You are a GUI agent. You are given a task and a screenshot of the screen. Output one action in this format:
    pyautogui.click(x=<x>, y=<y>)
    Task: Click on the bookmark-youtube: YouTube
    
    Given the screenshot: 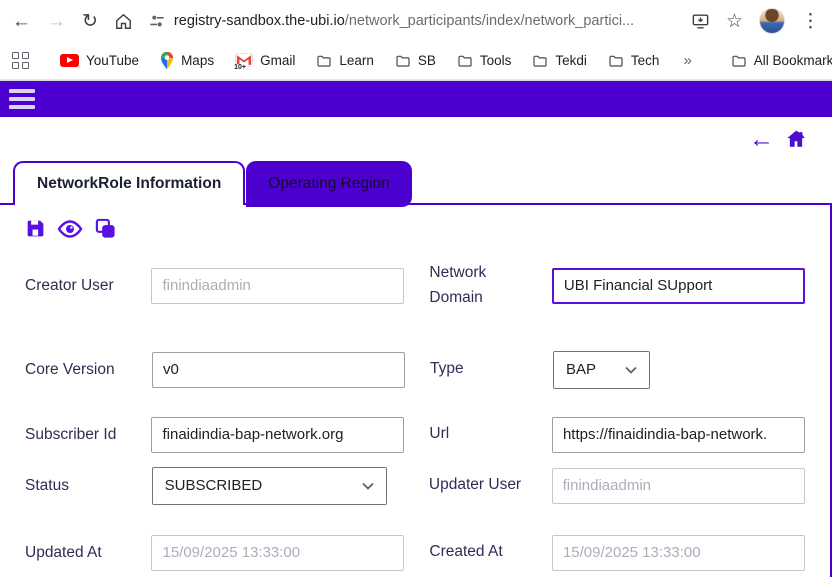 What is the action you would take?
    pyautogui.click(x=99, y=60)
    